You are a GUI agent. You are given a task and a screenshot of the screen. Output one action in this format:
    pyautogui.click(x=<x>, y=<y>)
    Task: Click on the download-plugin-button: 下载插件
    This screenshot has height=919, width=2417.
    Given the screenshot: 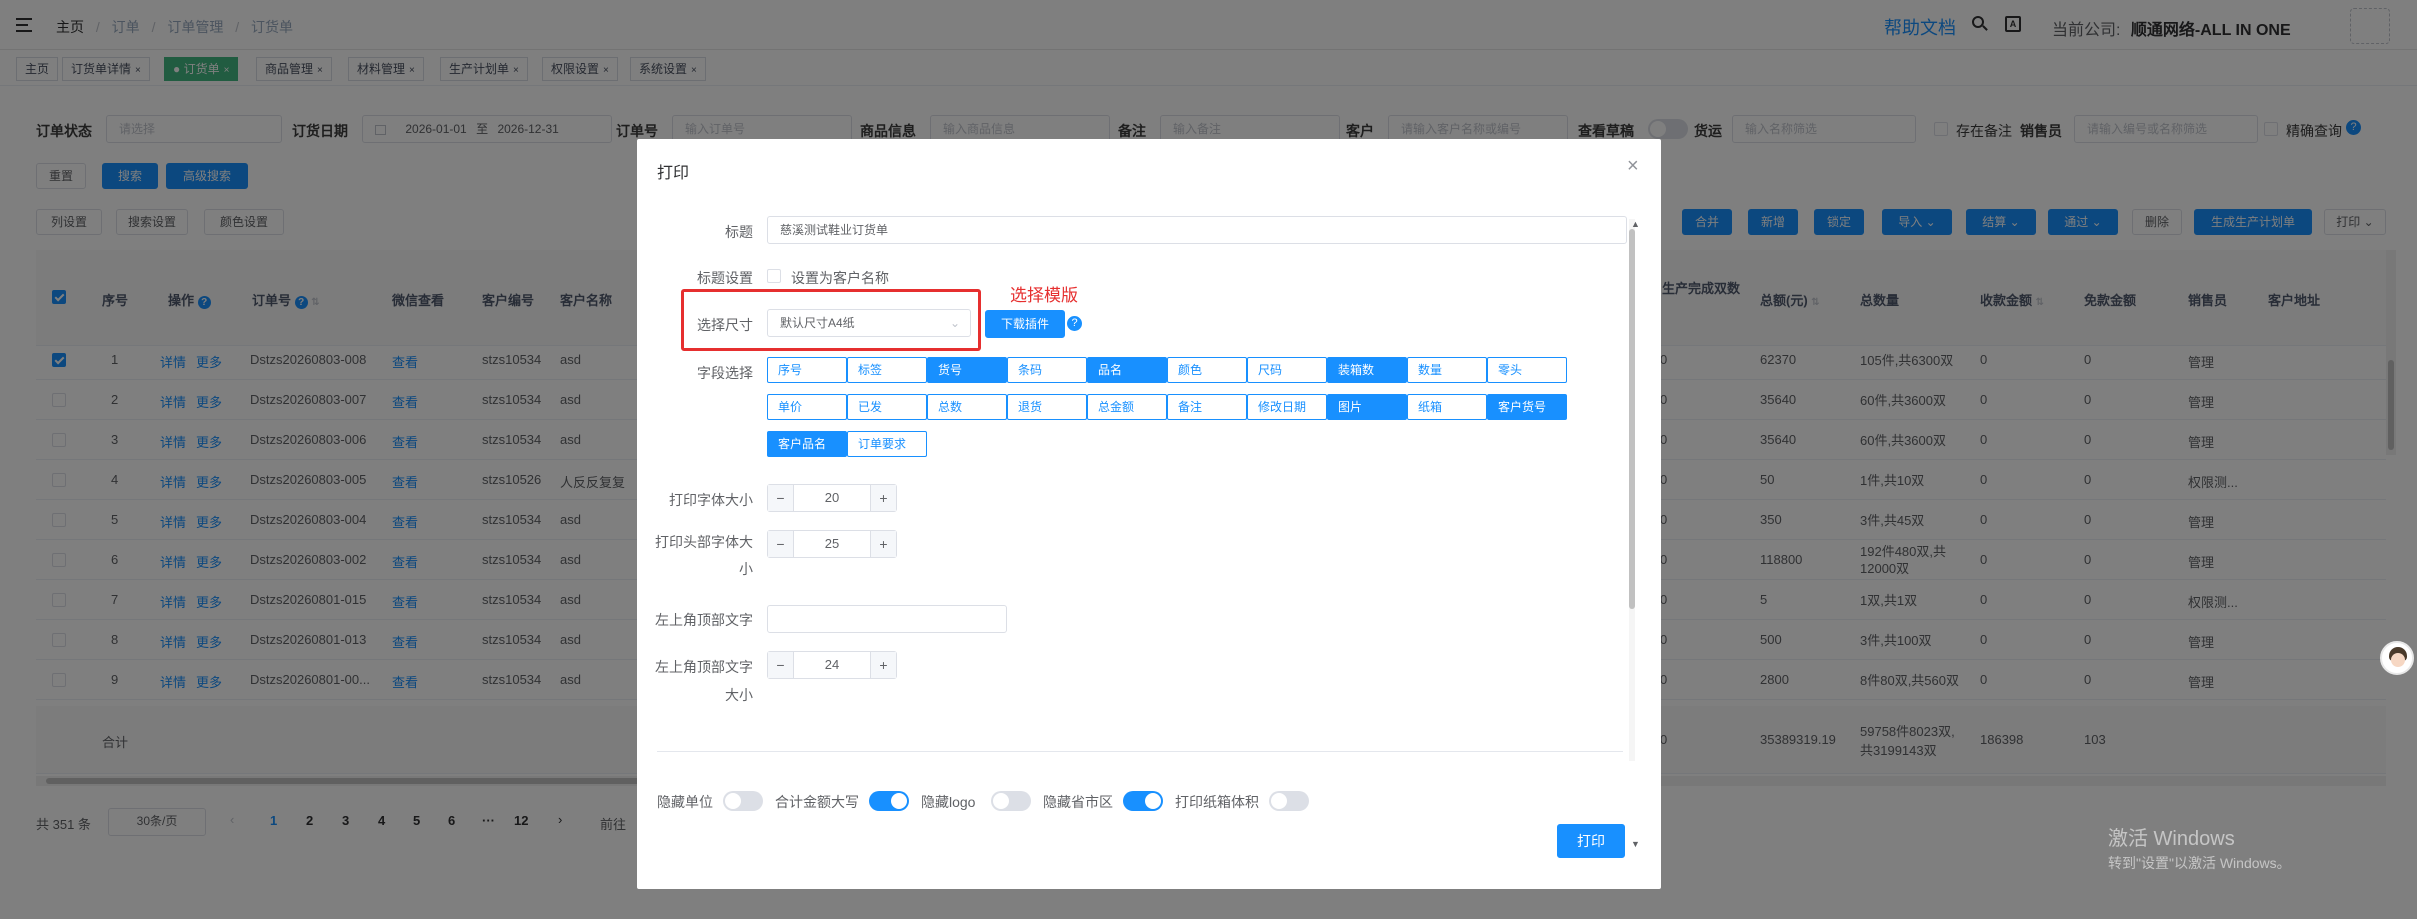 What is the action you would take?
    pyautogui.click(x=1025, y=324)
    